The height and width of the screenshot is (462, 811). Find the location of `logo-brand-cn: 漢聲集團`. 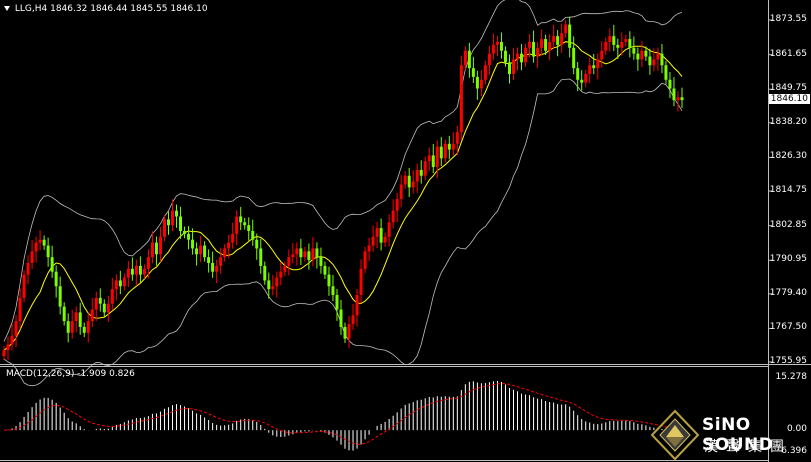

logo-brand-cn: 漢聲集團 is located at coordinates (748, 447).